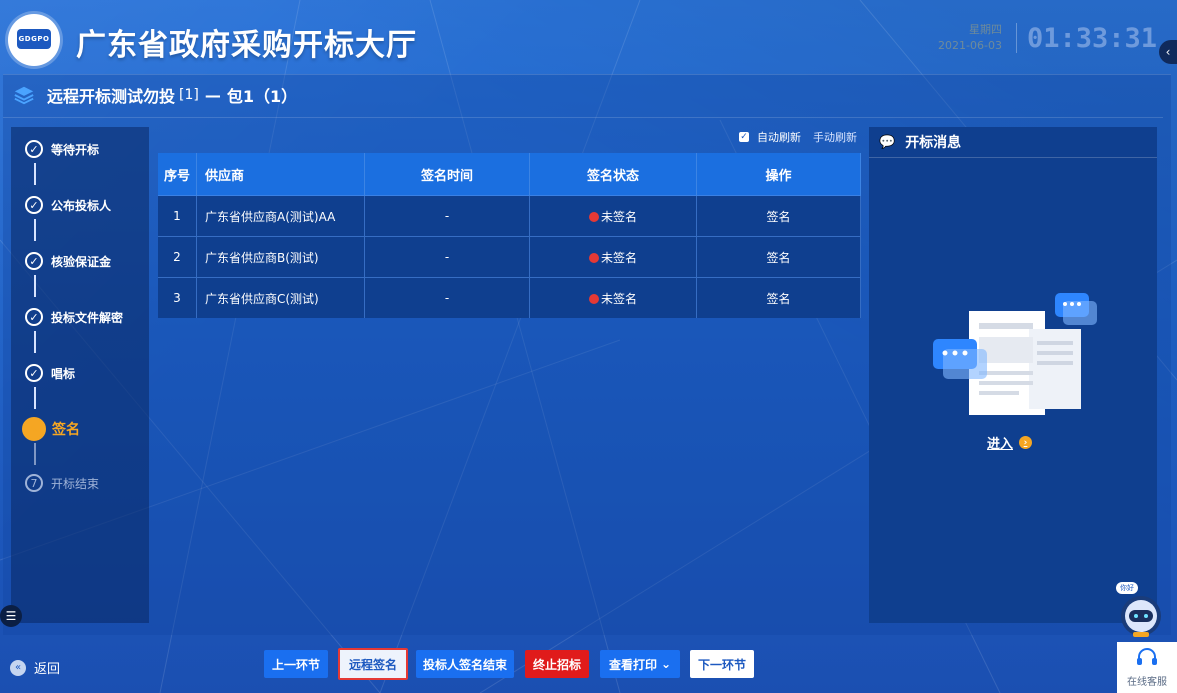 The image size is (1177, 693). I want to click on chevron-left-icon: ‹, so click(1168, 52).